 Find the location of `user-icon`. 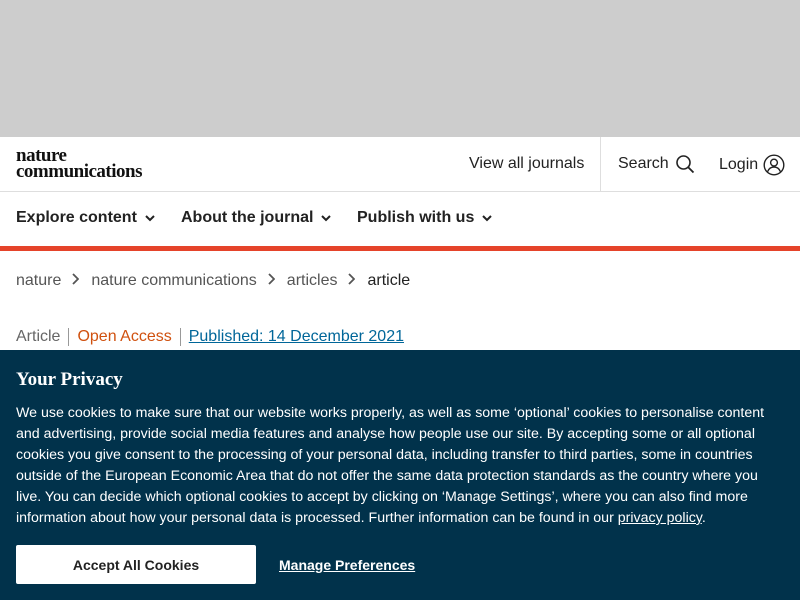

user-icon is located at coordinates (774, 165).